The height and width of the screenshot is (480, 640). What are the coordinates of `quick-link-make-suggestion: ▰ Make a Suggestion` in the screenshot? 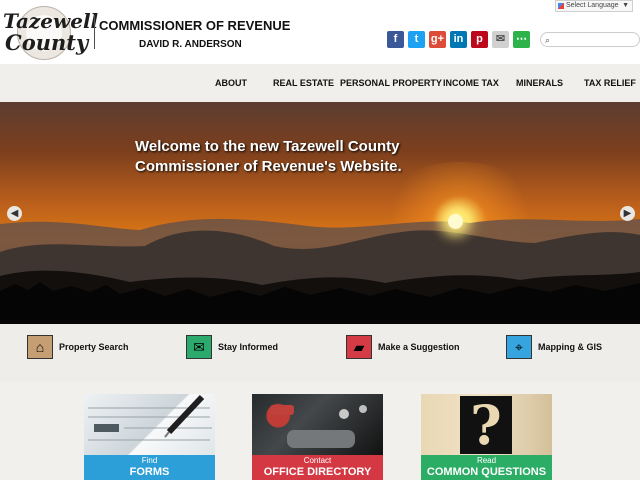 It's located at (403, 347).